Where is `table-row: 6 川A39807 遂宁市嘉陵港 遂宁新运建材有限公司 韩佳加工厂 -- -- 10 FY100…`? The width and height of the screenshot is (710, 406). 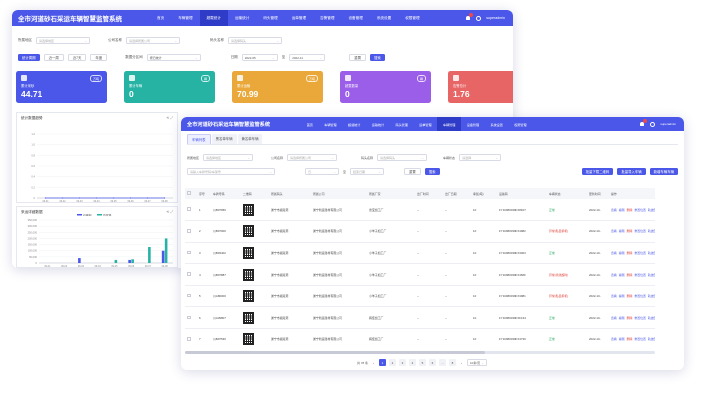 table-row: 6 川A39807 遂宁市嘉陵港 遂宁新运建材有限公司 韩佳加工厂 -- -- 10 FY100… is located at coordinates (420, 318).